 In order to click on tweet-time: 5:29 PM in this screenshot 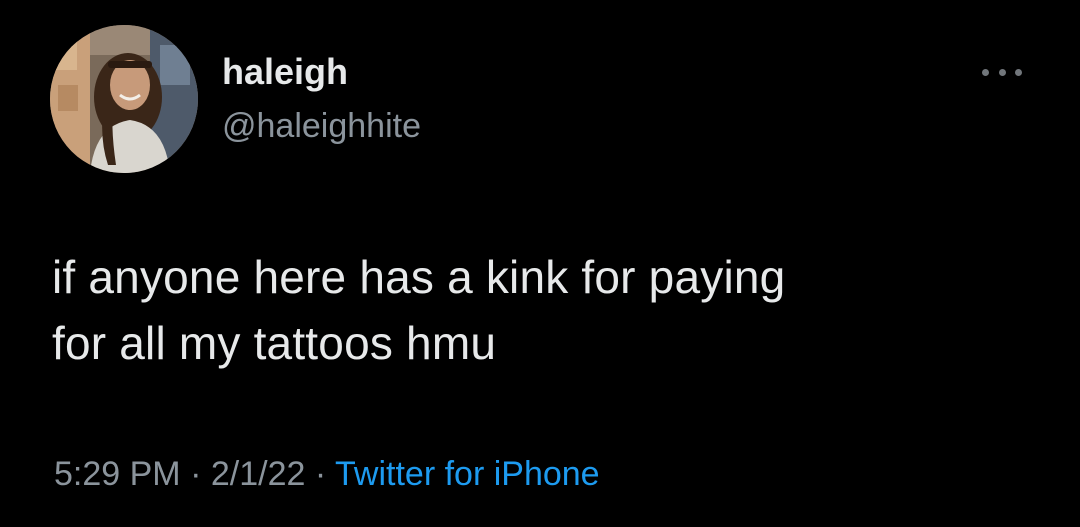, I will do `click(117, 474)`.